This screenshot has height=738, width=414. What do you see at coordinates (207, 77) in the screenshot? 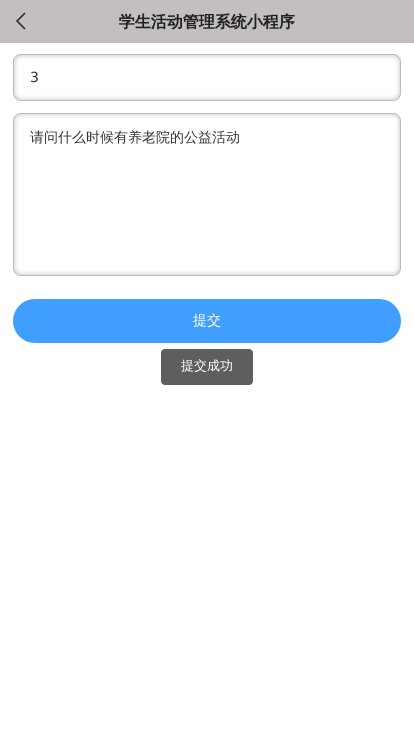
I see `number-field: 3` at bounding box center [207, 77].